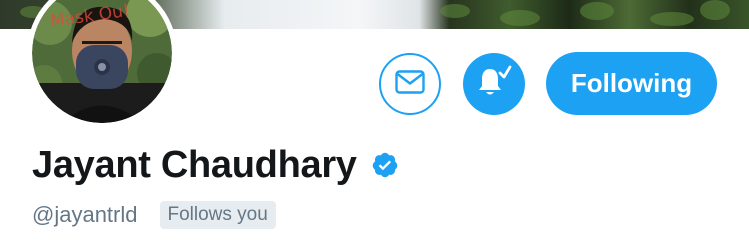  I want to click on bell-check-icon, so click(494, 84).